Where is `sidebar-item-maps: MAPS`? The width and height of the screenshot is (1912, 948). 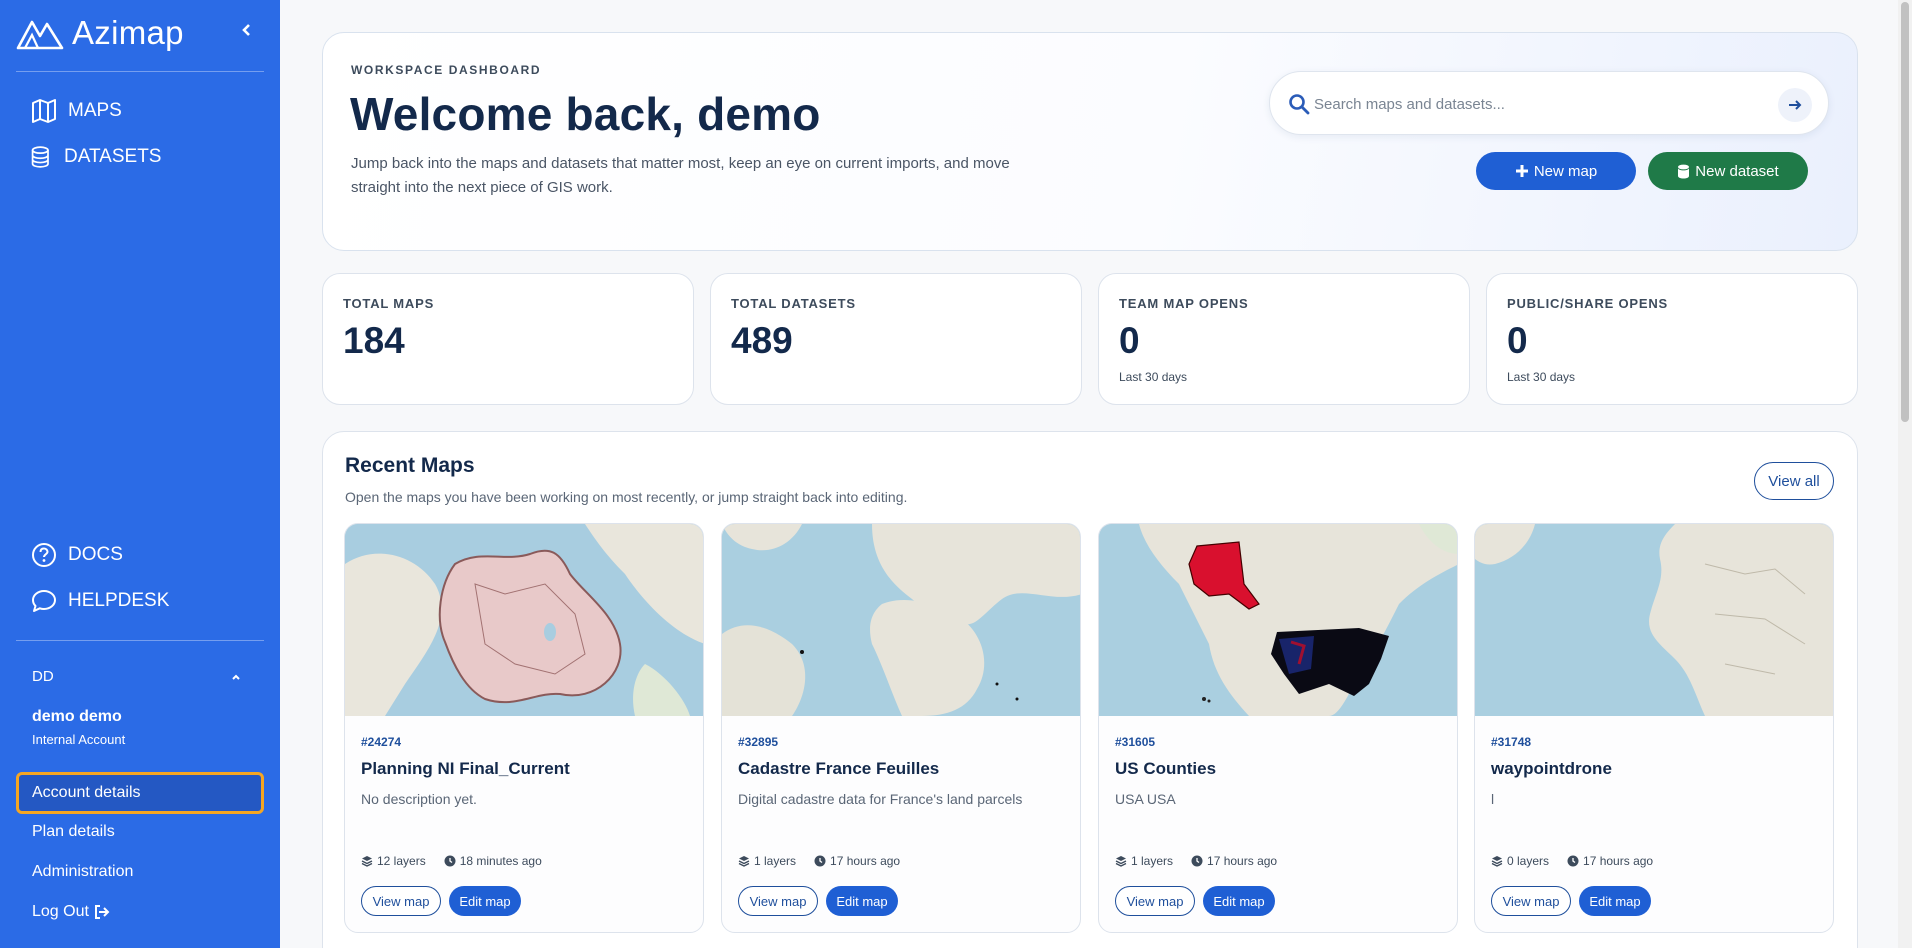 sidebar-item-maps: MAPS is located at coordinates (76, 111).